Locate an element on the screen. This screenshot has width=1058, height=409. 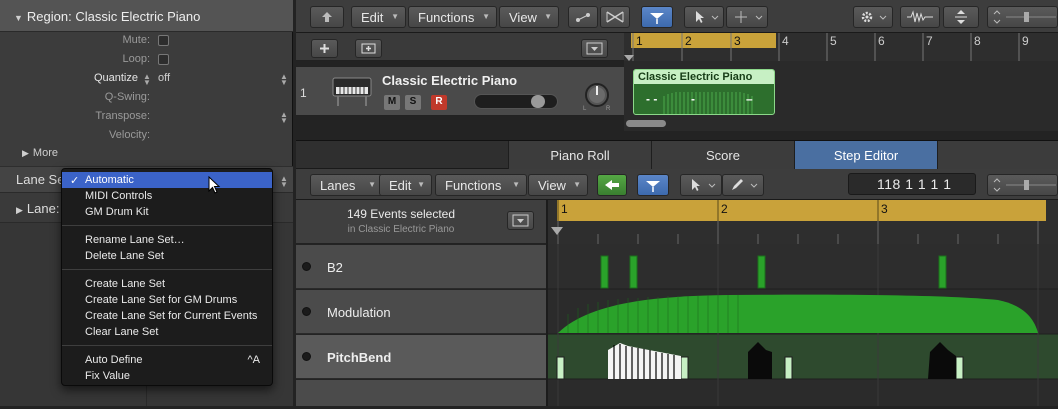
edit-menu-button: Edit ▼ is located at coordinates (378, 17).